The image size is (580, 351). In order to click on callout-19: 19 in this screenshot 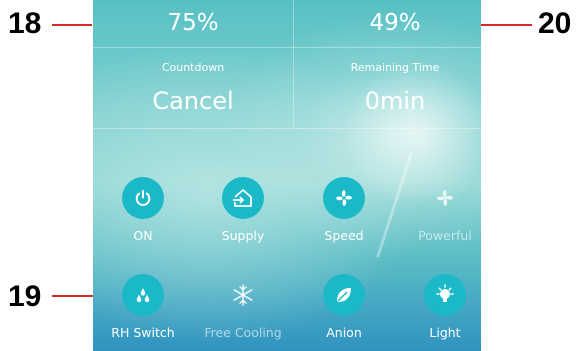, I will do `click(25, 296)`.